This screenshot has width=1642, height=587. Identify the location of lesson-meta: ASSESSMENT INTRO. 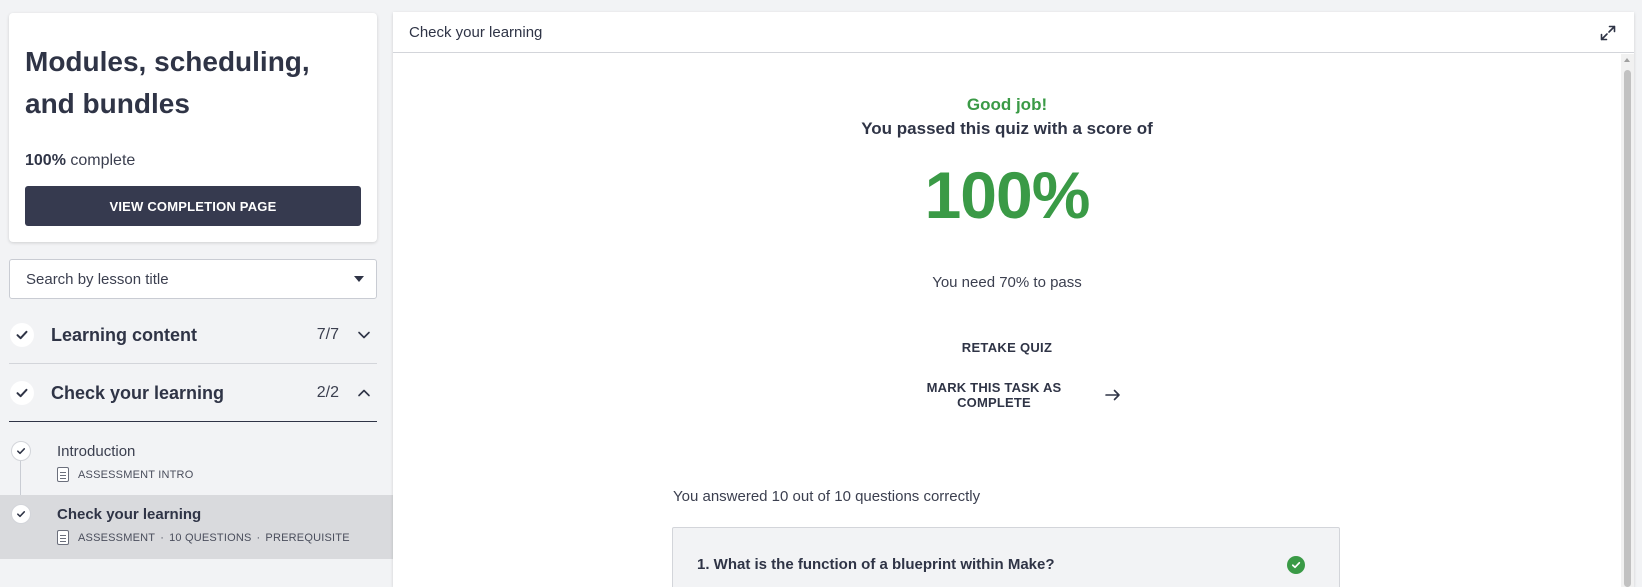
(125, 474).